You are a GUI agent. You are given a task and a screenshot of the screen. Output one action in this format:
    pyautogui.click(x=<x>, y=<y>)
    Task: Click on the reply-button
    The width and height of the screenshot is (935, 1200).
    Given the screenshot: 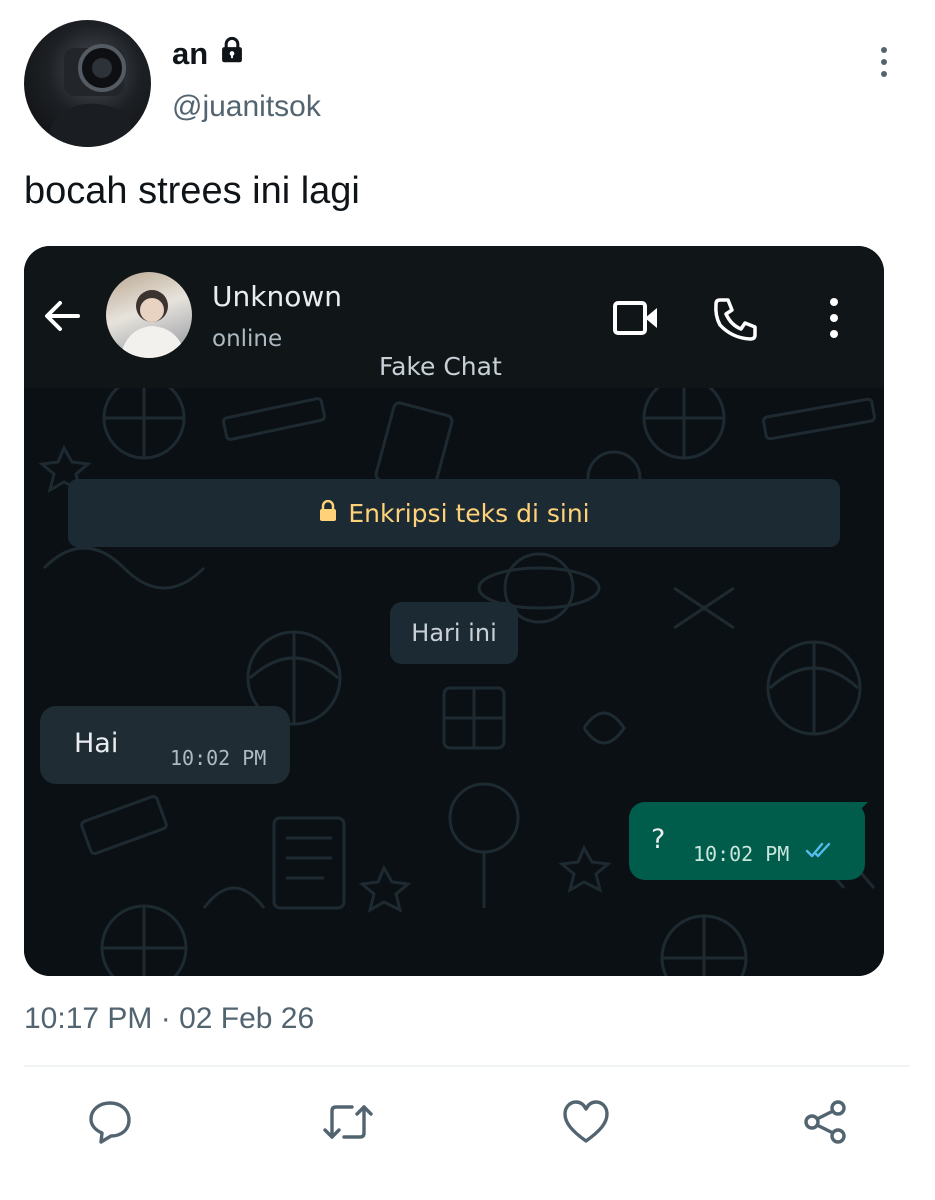 What is the action you would take?
    pyautogui.click(x=110, y=1124)
    